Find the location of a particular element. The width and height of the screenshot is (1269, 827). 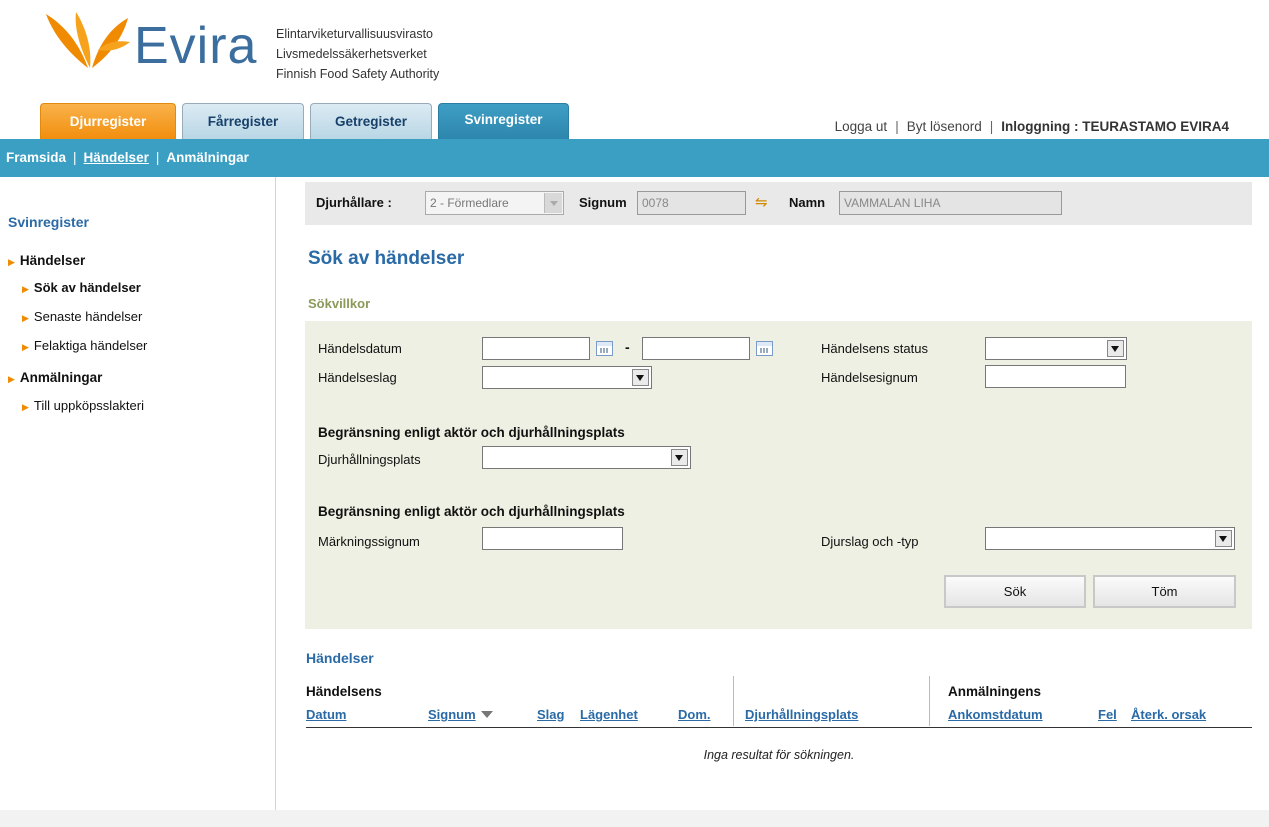

sidebar-item-label: Till uppköpsslakteri is located at coordinates (88, 405).